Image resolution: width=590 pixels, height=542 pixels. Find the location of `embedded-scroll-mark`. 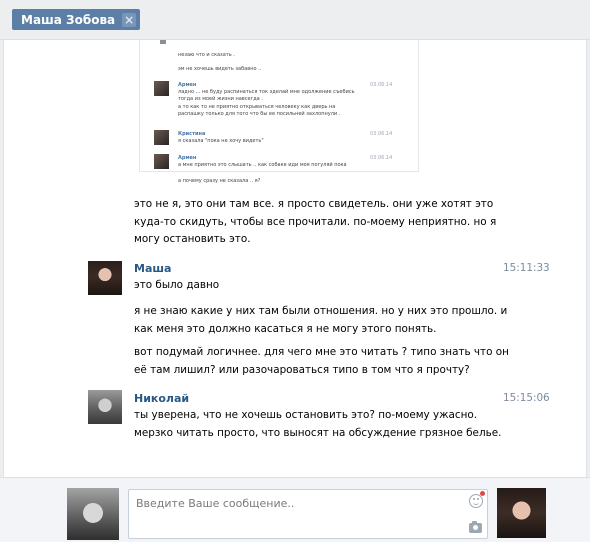

embedded-scroll-mark is located at coordinates (163, 42).